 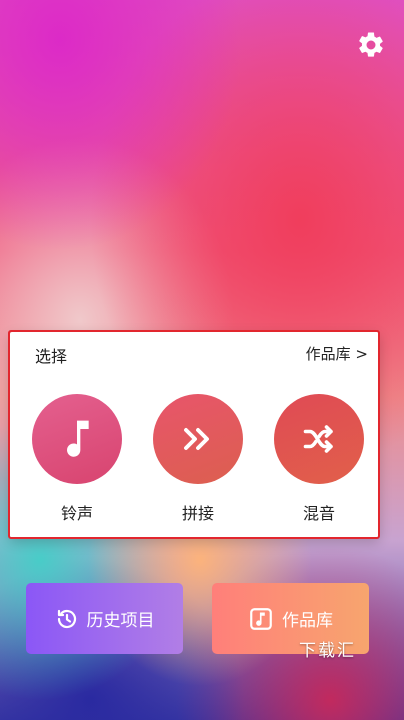 I want to click on fast-forward-icon, so click(x=196, y=439).